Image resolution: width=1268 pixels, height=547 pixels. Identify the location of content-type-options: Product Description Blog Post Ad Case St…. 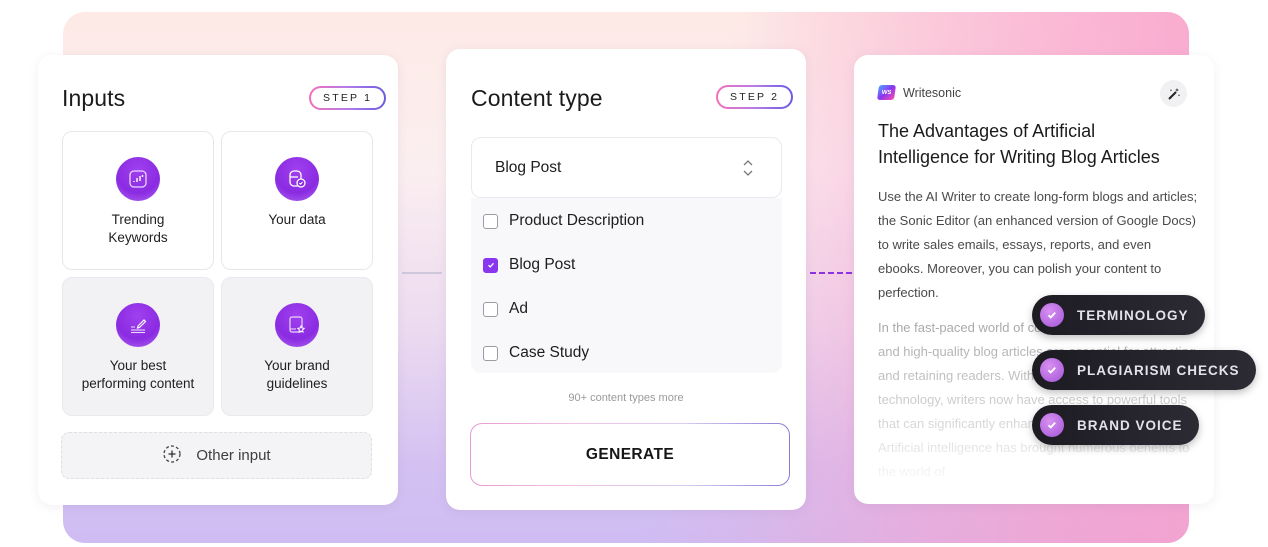
(626, 285).